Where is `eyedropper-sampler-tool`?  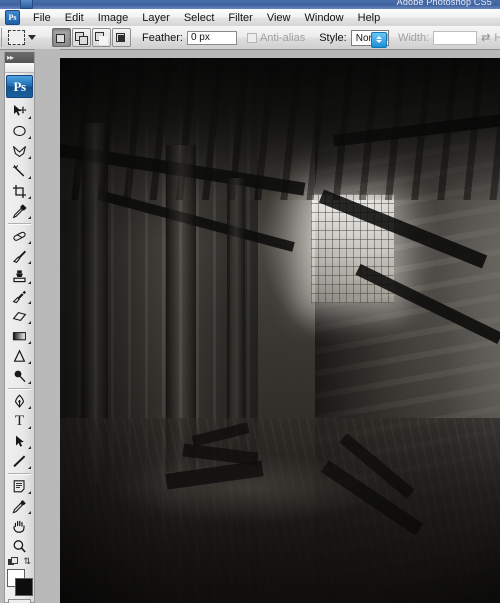
eyedropper-sampler-tool is located at coordinates (19, 506).